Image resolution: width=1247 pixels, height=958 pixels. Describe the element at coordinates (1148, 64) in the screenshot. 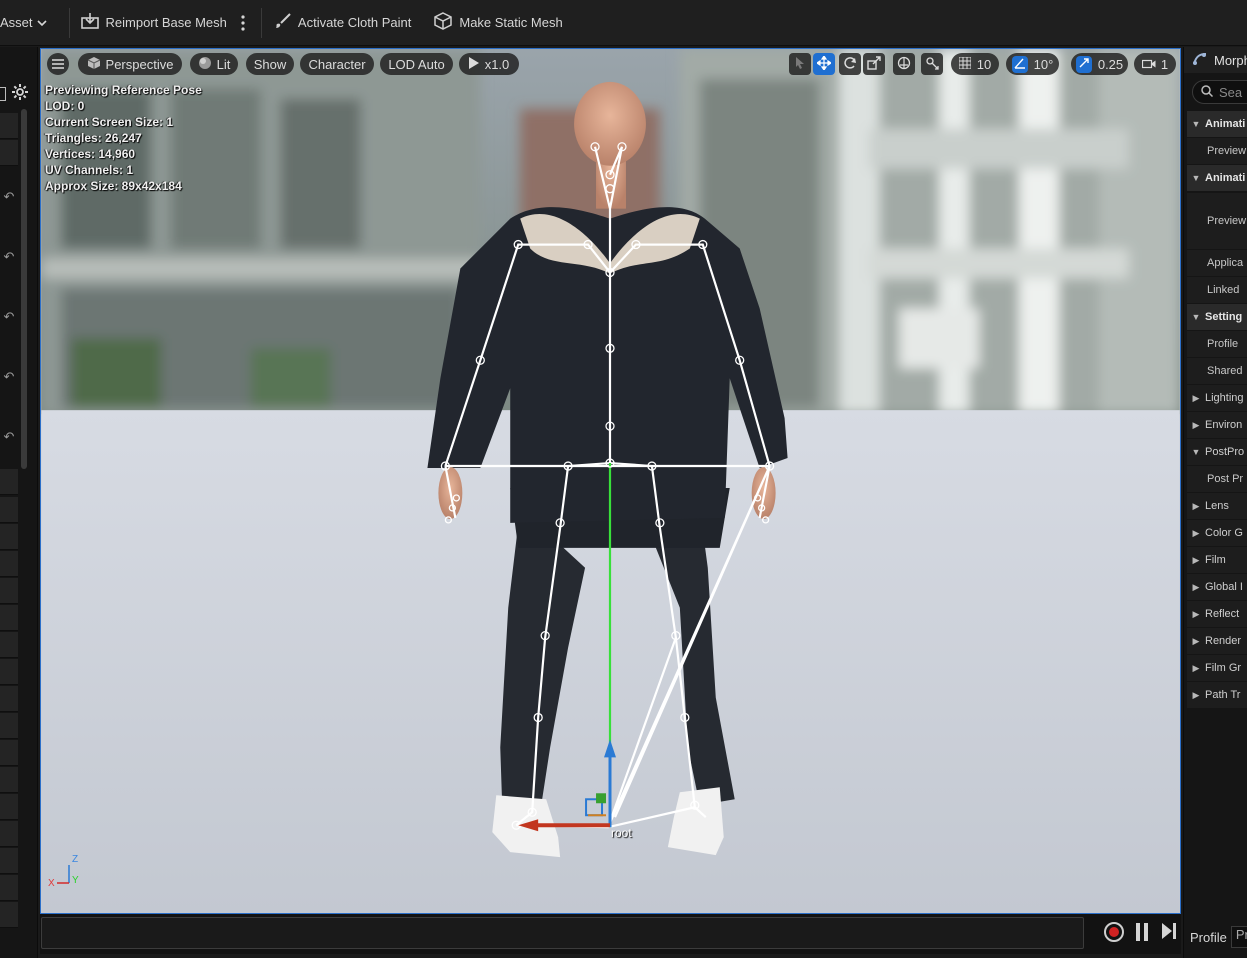

I see `camera-icon` at that location.